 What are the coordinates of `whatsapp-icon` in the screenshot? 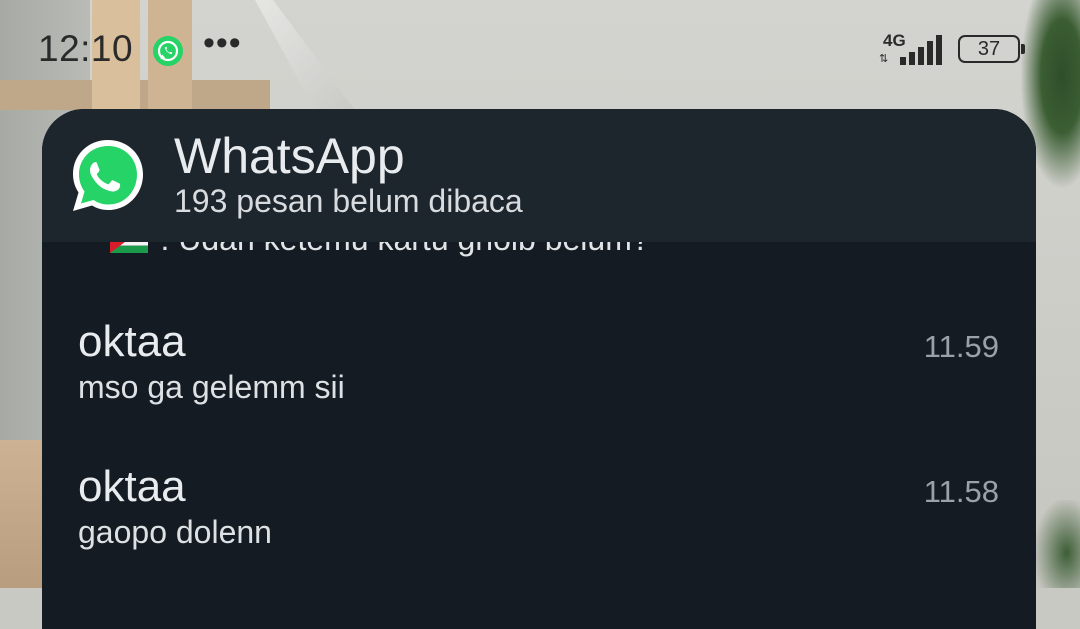 It's located at (168, 51).